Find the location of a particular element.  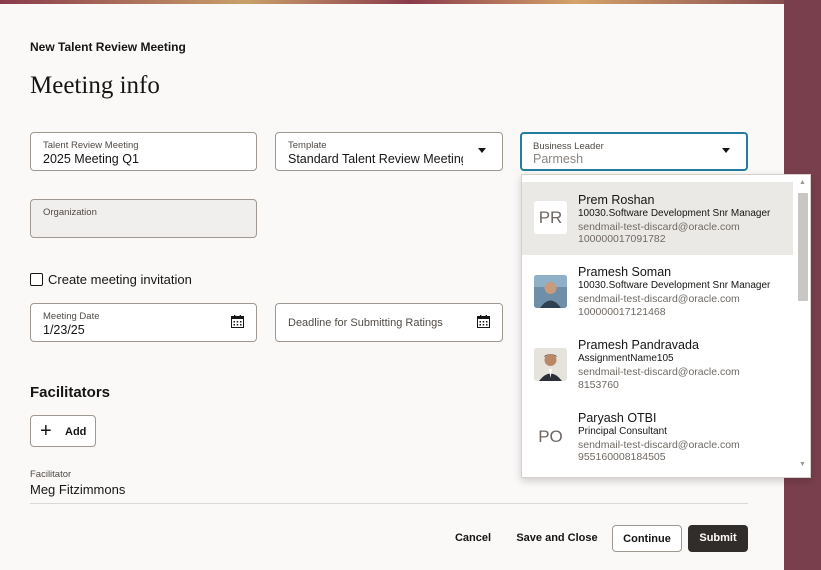

scroll-down-icon: ▼ is located at coordinates (802, 464).